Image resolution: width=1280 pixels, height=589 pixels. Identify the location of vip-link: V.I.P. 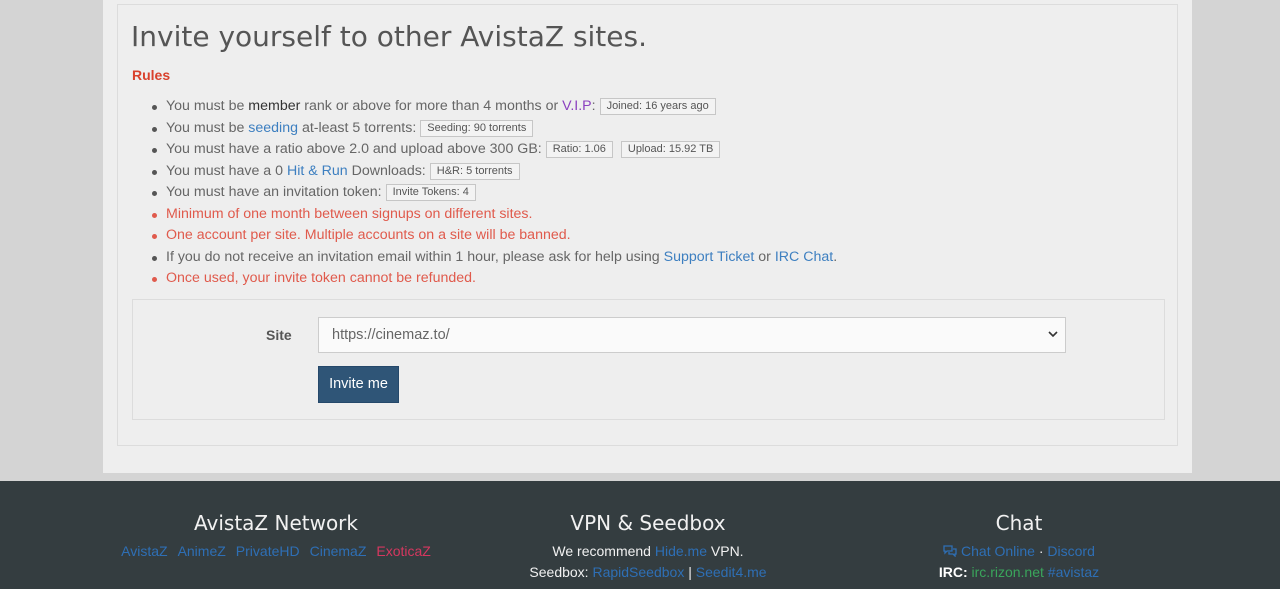
(576, 106).